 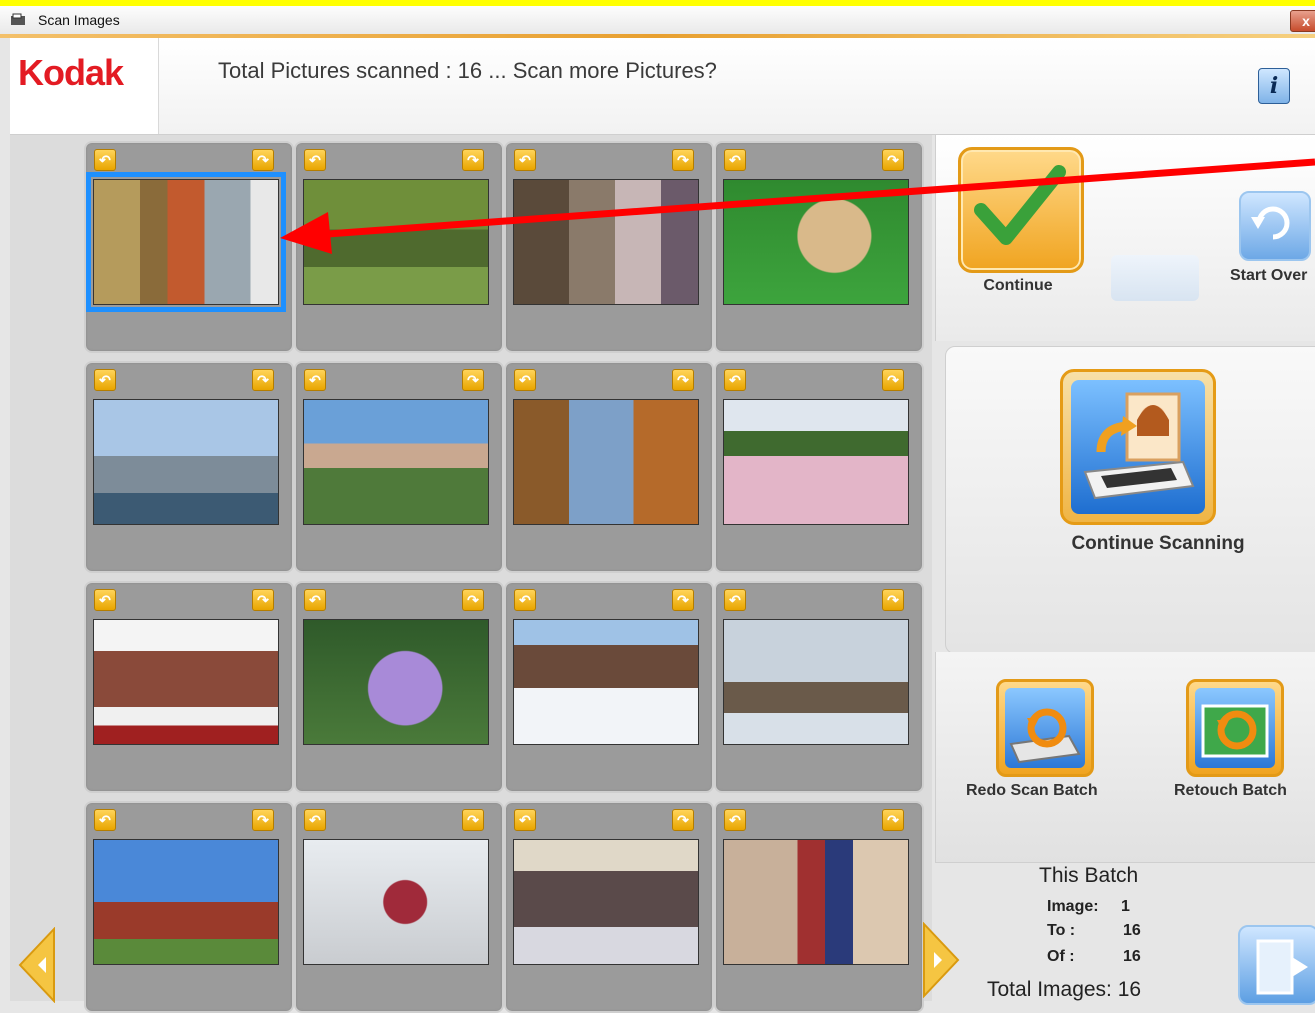 What do you see at coordinates (1125, 757) in the screenshot?
I see `batch-actions-panel: Redo Scan Batch Retouch Batch` at bounding box center [1125, 757].